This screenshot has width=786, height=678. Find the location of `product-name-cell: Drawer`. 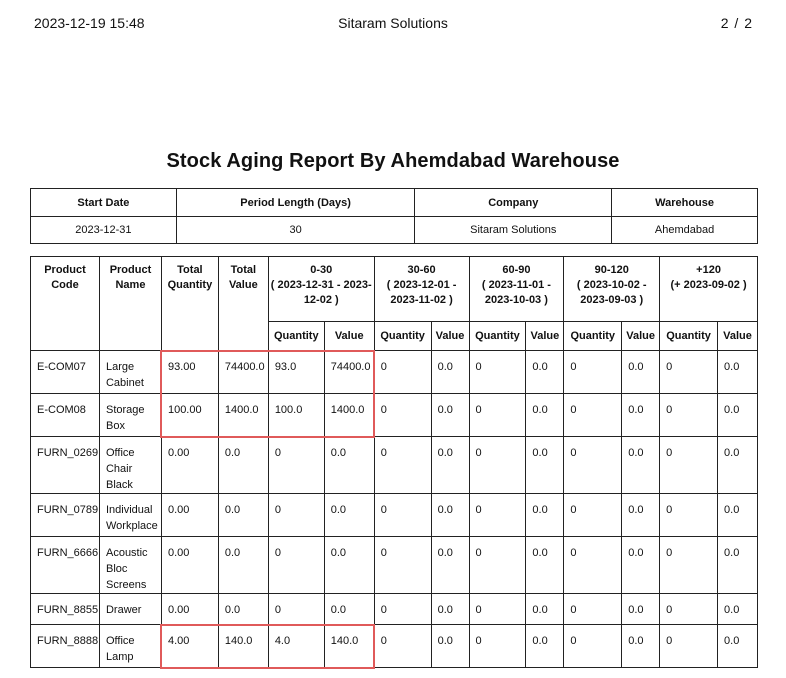

product-name-cell: Drawer is located at coordinates (130, 609).